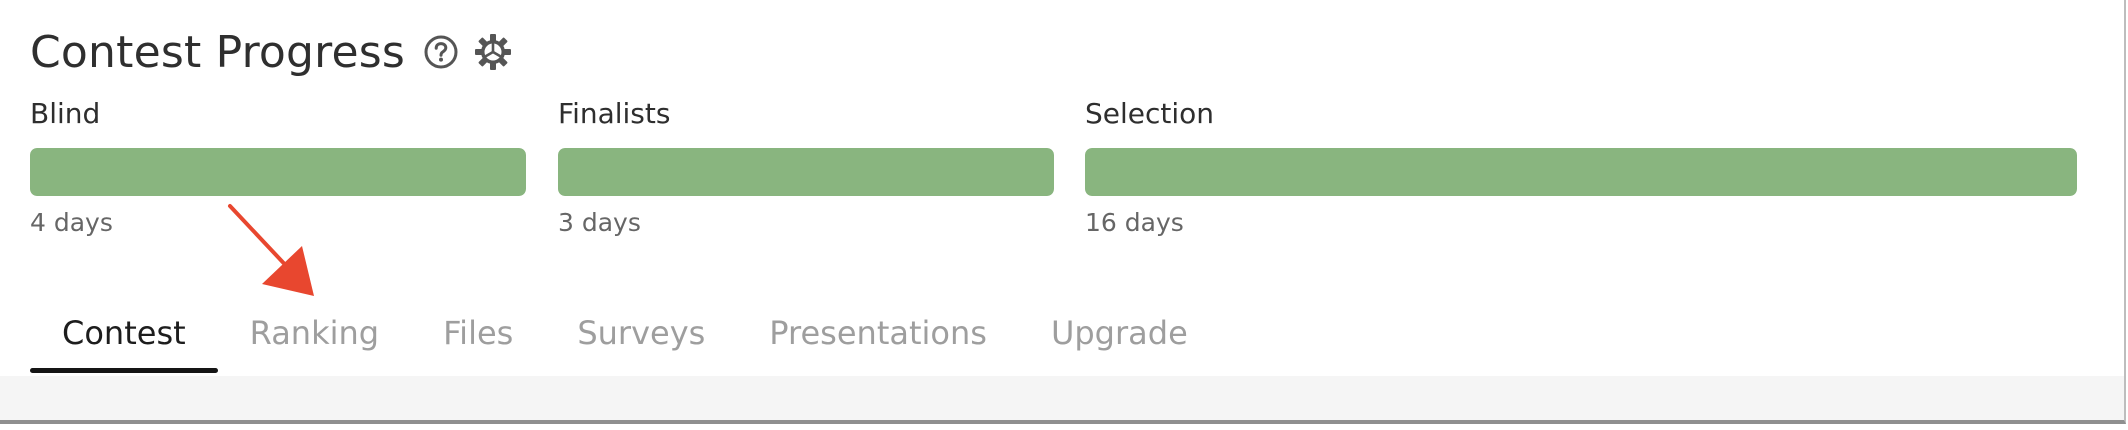 Image resolution: width=2128 pixels, height=430 pixels. I want to click on tab-label: Upgrade, so click(1119, 333).